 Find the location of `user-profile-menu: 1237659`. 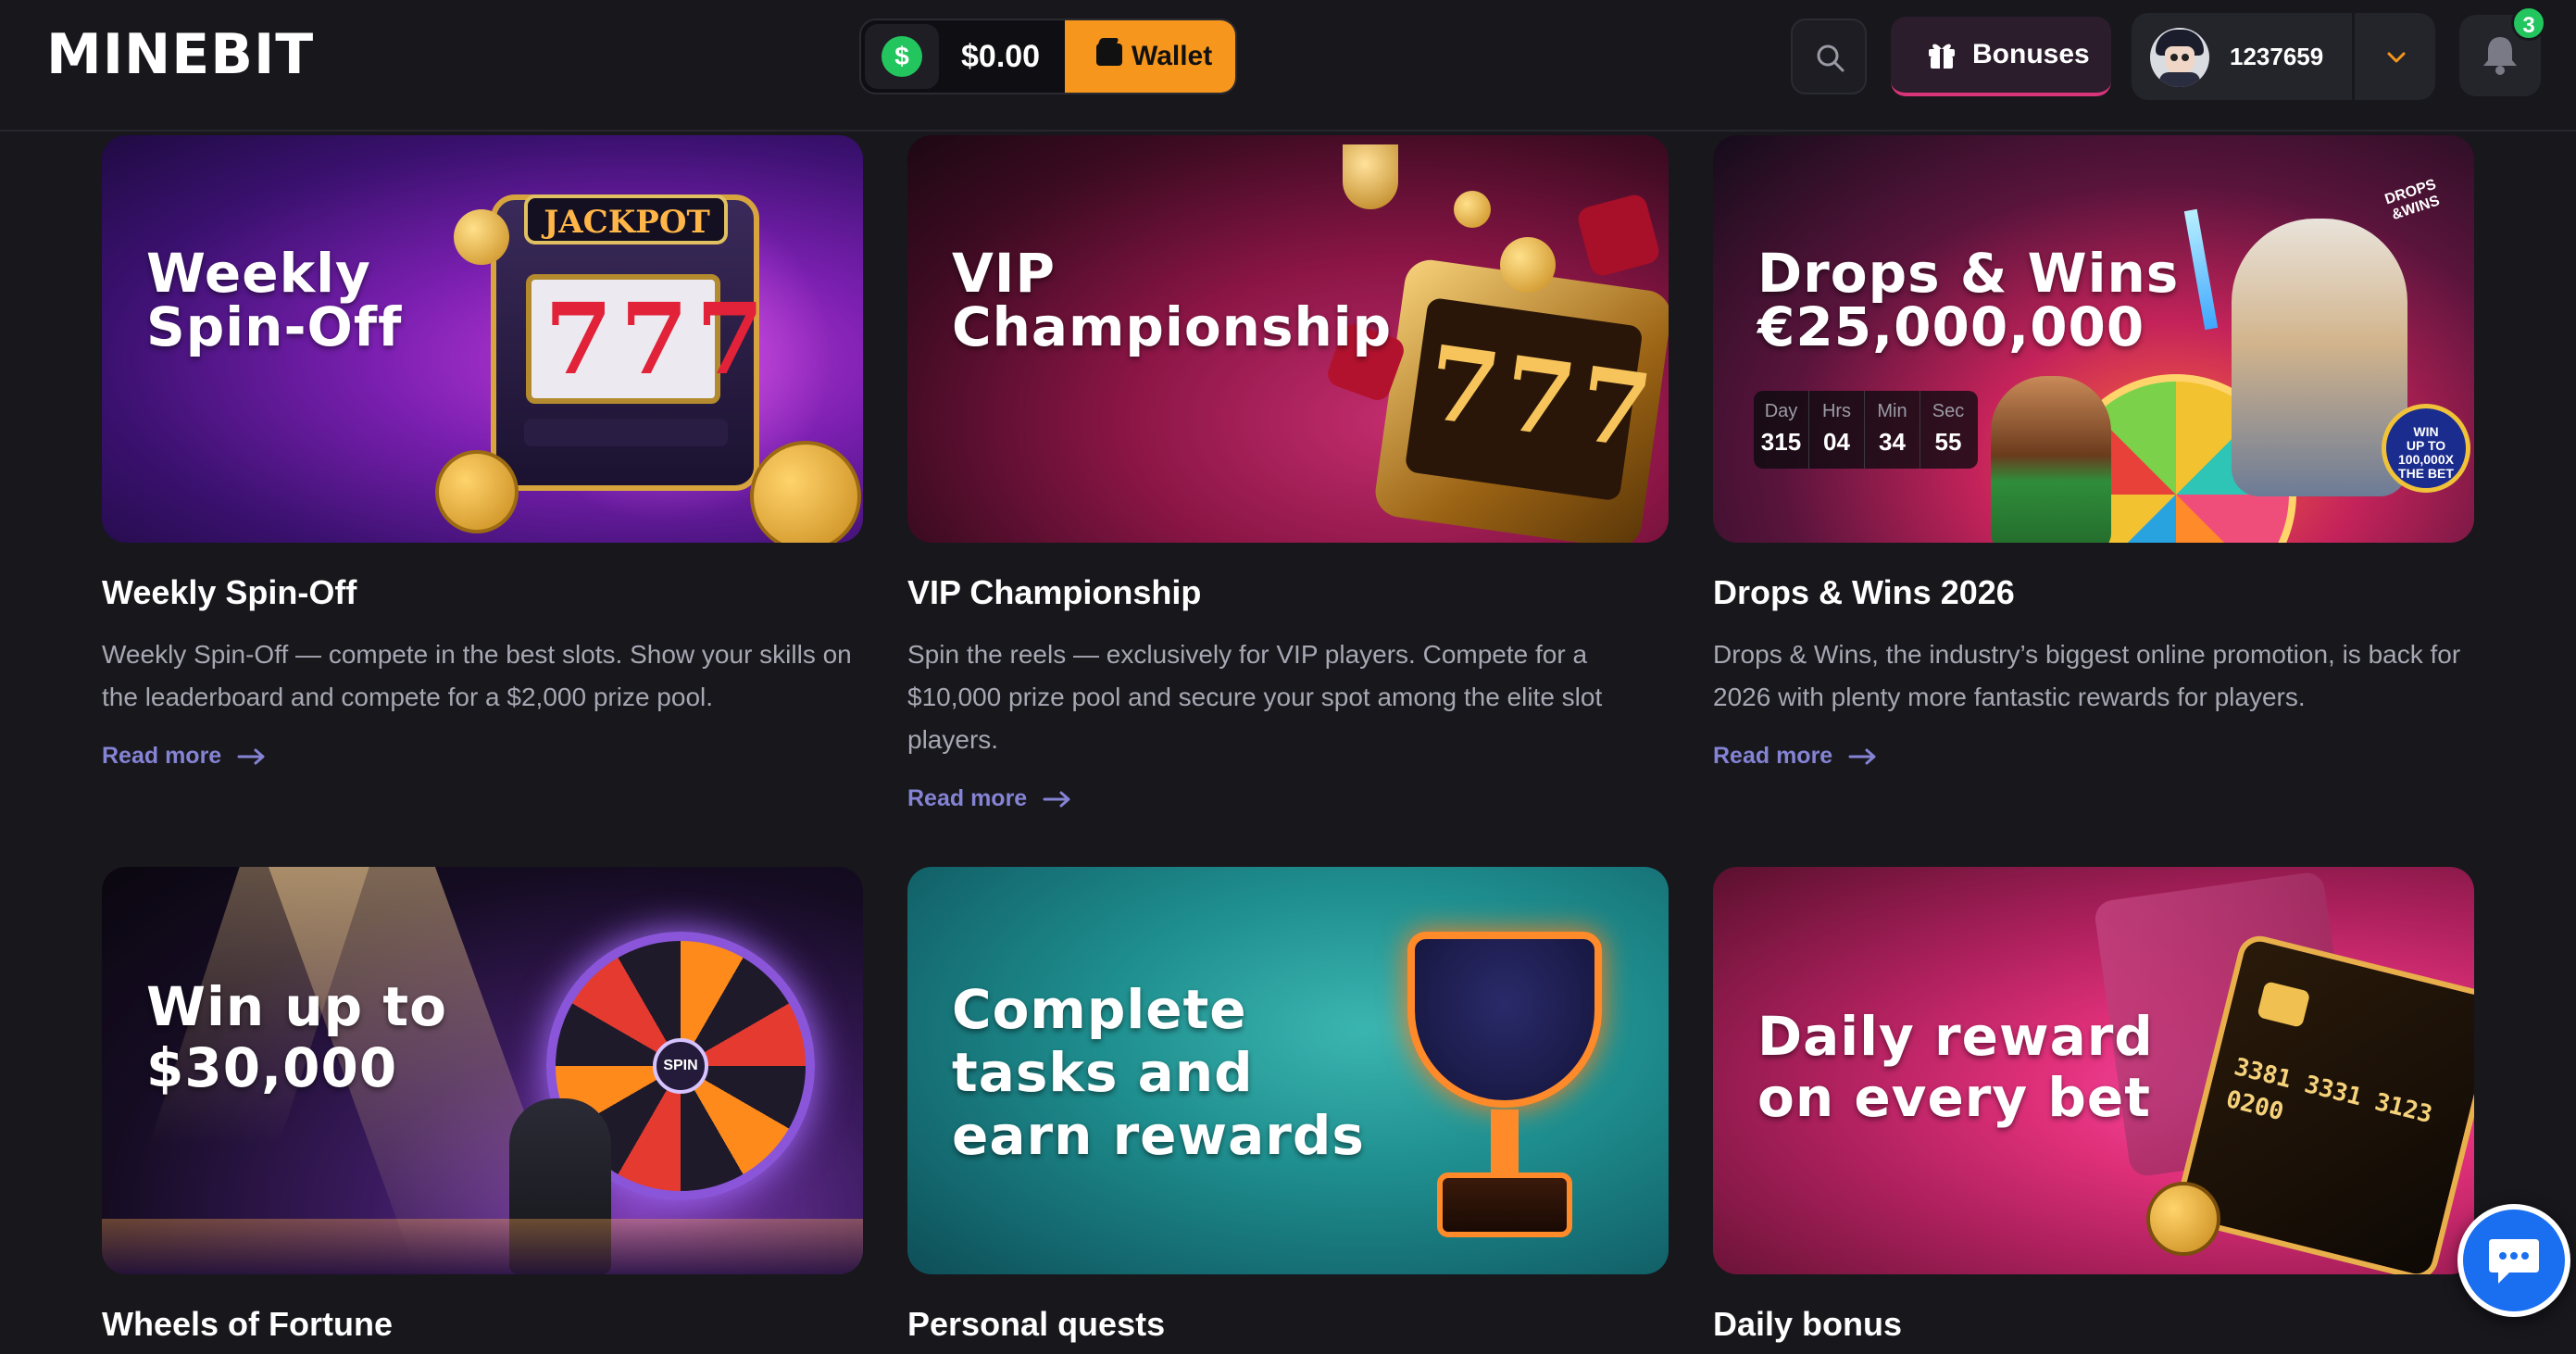

user-profile-menu: 1237659 is located at coordinates (2283, 56).